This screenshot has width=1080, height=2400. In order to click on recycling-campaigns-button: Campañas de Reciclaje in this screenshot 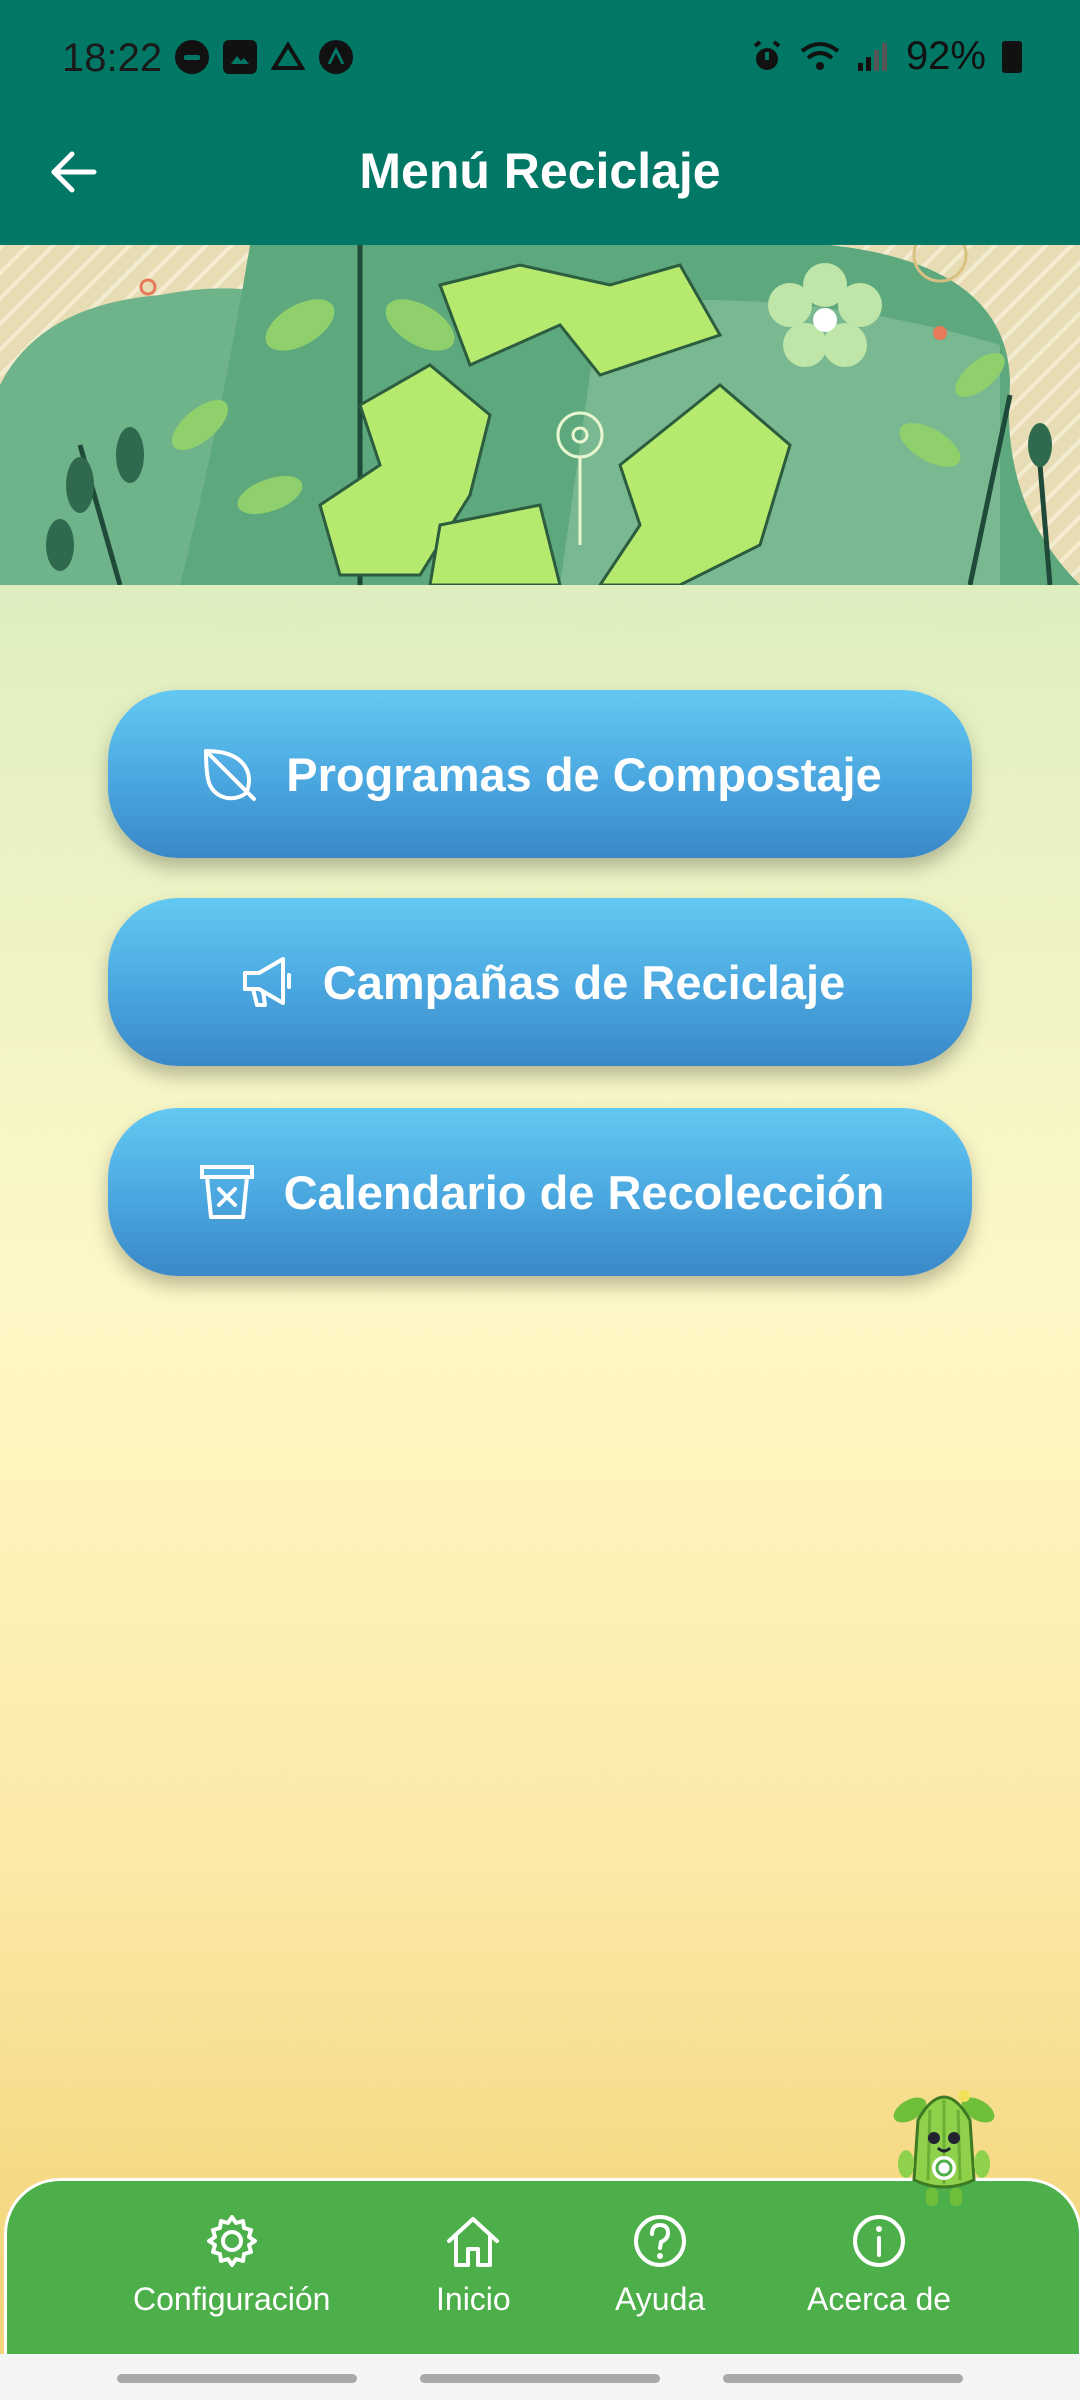, I will do `click(540, 982)`.